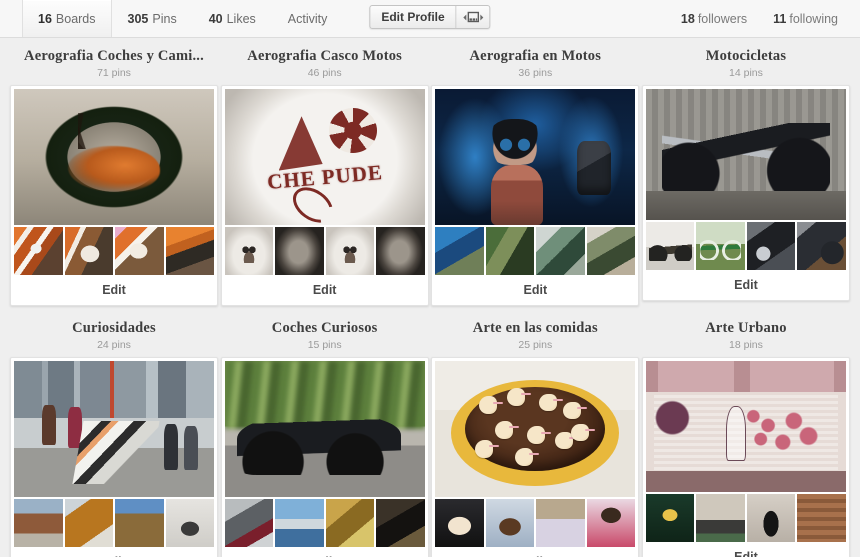 The image size is (860, 557). Describe the element at coordinates (535, 327) in the screenshot. I see `board-title: Arte en las comidas` at that location.